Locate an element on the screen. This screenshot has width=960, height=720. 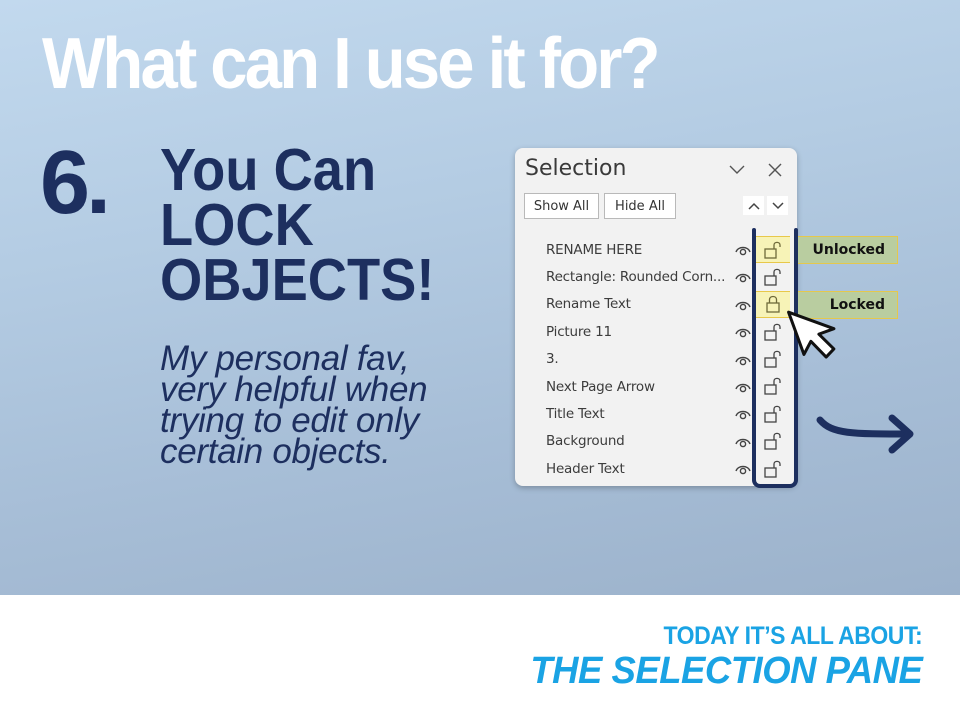
send-backward-button is located at coordinates (777, 205).